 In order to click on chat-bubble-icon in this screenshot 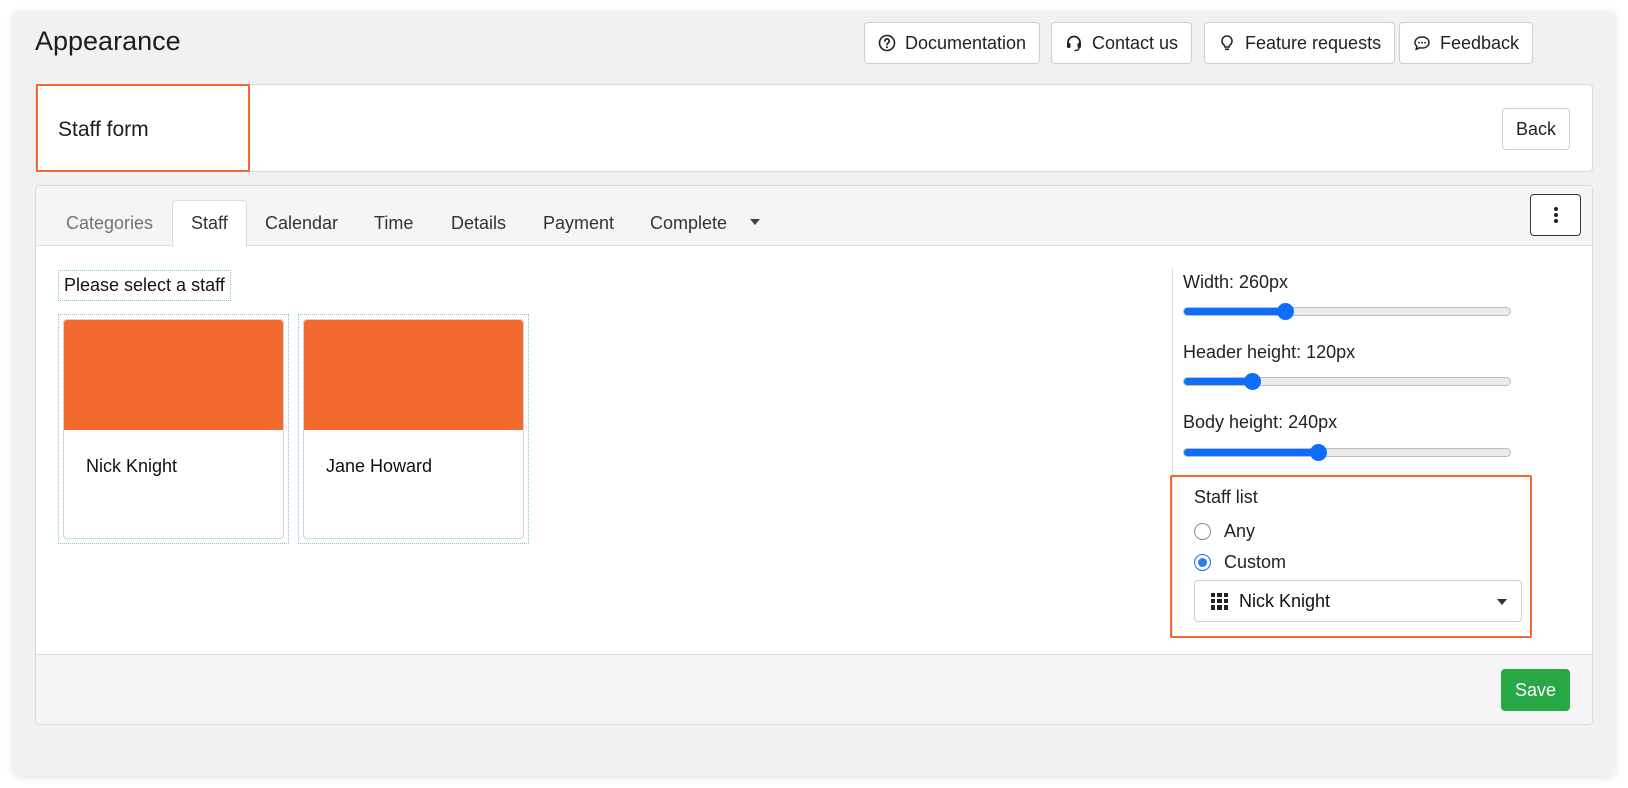, I will do `click(1422, 43)`.